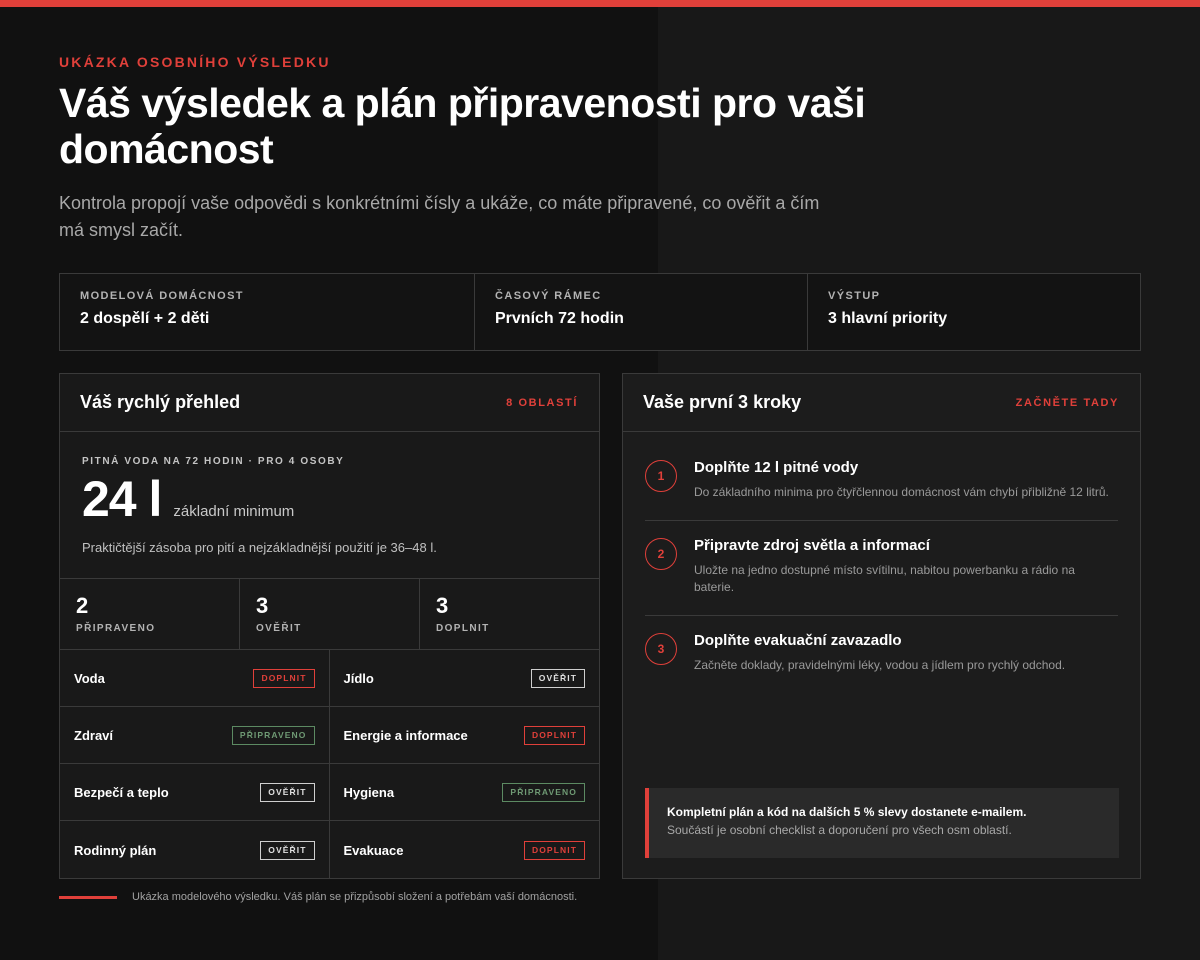 The image size is (1200, 960). Describe the element at coordinates (94, 735) in the screenshot. I see `area-name: Zdraví` at that location.